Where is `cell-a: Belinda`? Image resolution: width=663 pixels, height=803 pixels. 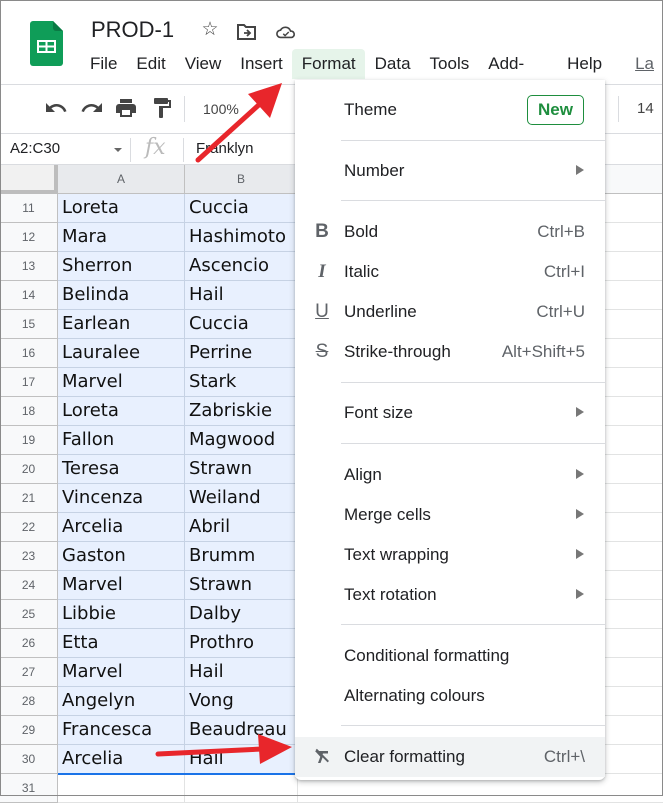 cell-a: Belinda is located at coordinates (121, 295).